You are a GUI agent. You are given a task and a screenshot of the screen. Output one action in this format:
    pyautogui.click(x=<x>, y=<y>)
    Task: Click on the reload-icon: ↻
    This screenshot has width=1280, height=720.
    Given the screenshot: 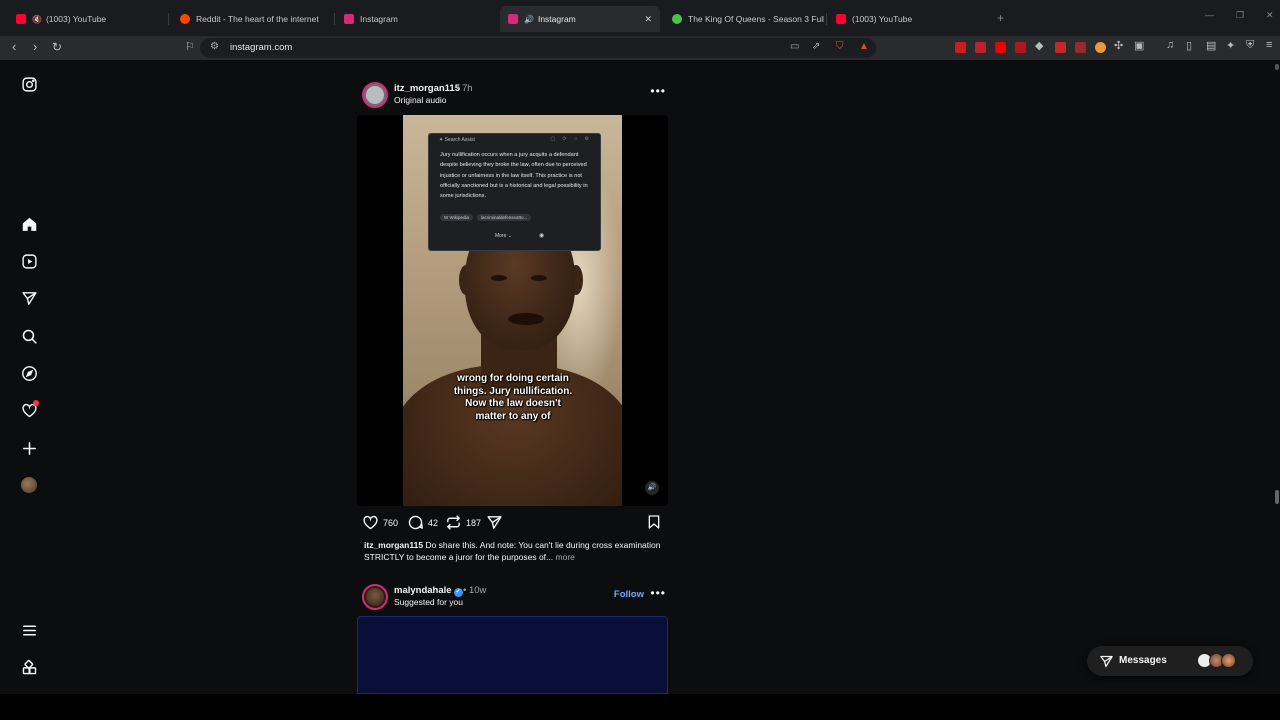 What is the action you would take?
    pyautogui.click(x=57, y=47)
    